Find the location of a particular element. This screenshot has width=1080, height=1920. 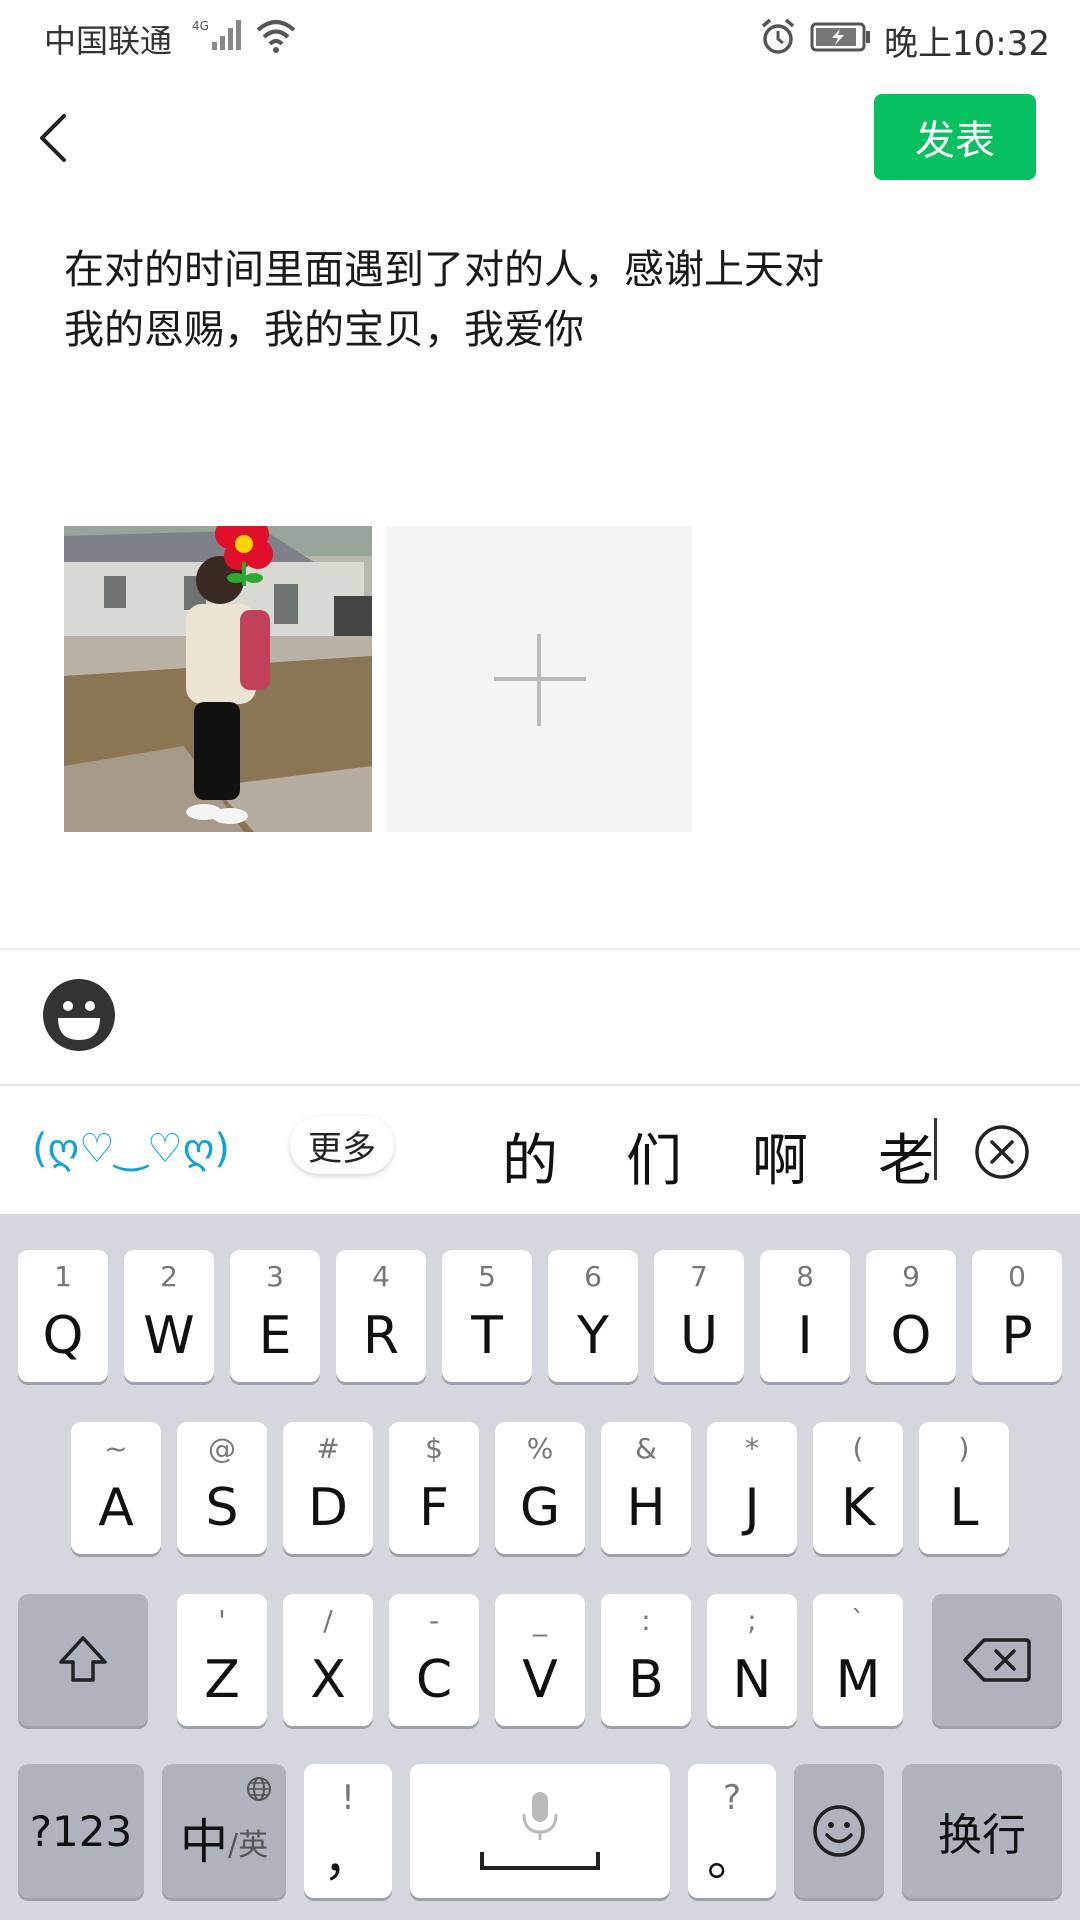

key-q: 1Q is located at coordinates (63, 1316).